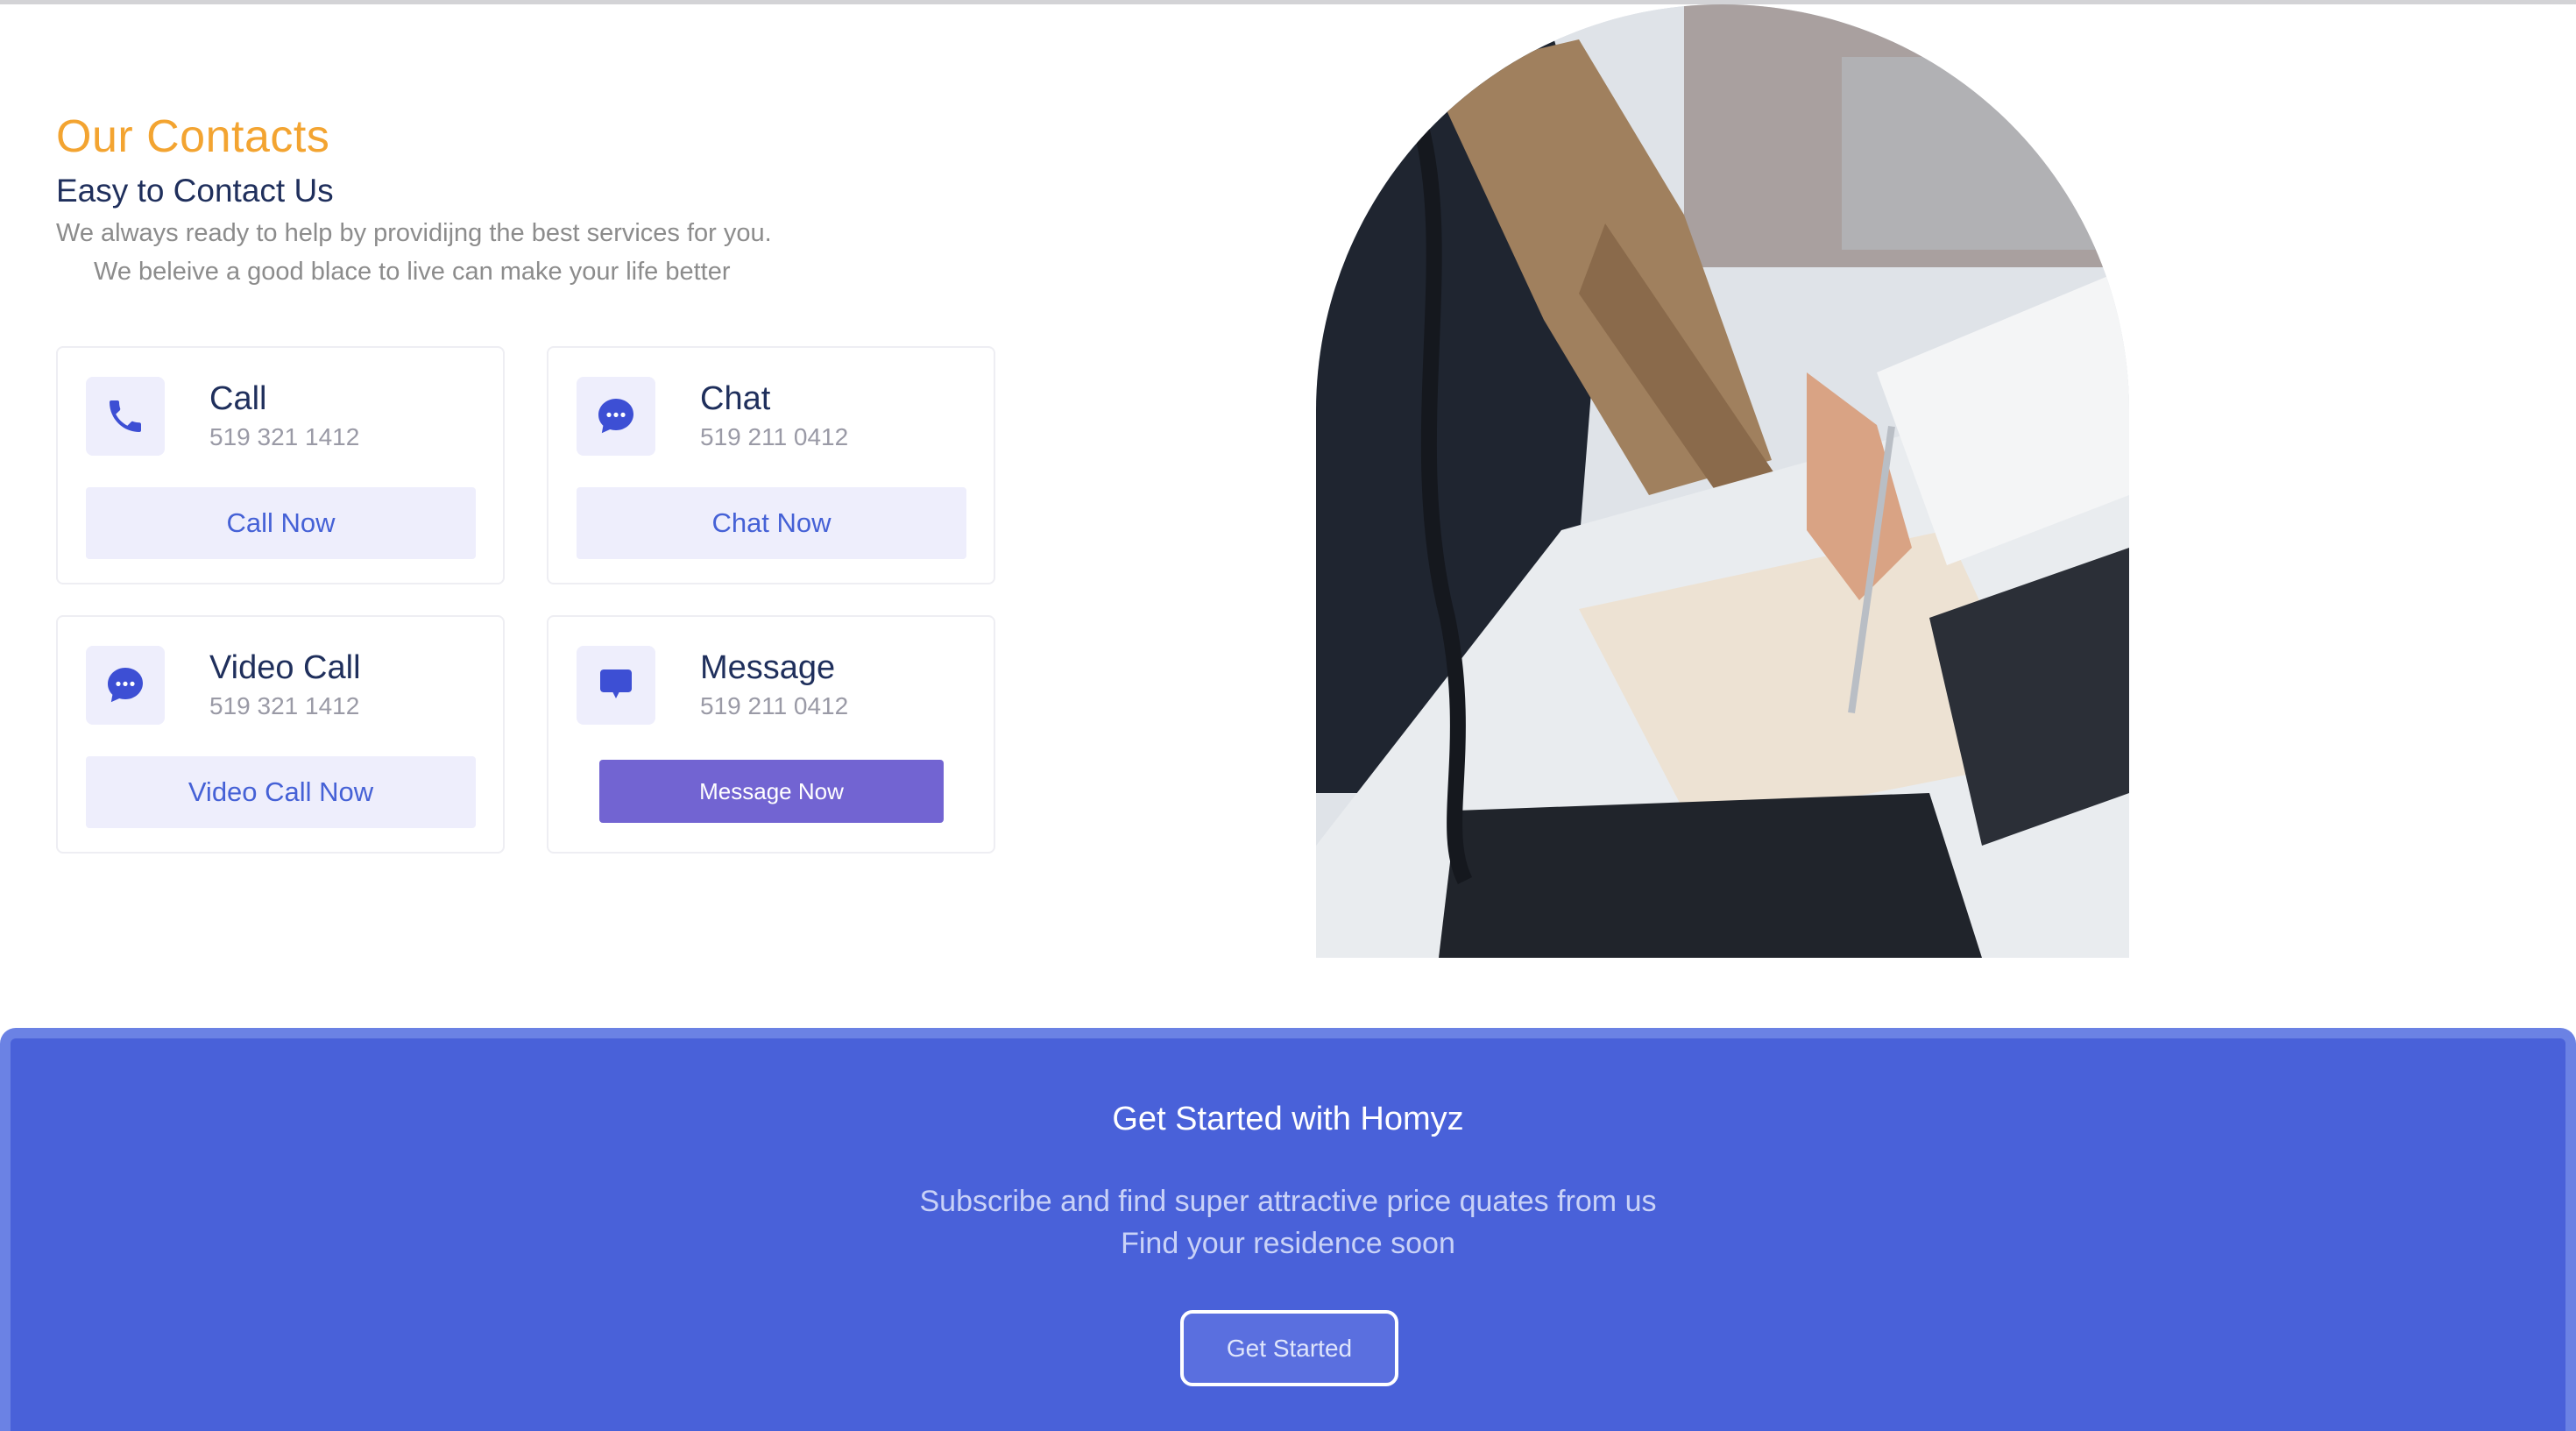 This screenshot has height=1431, width=2576. What do you see at coordinates (1288, 1119) in the screenshot?
I see `banner-title: Get Started with Homyz` at bounding box center [1288, 1119].